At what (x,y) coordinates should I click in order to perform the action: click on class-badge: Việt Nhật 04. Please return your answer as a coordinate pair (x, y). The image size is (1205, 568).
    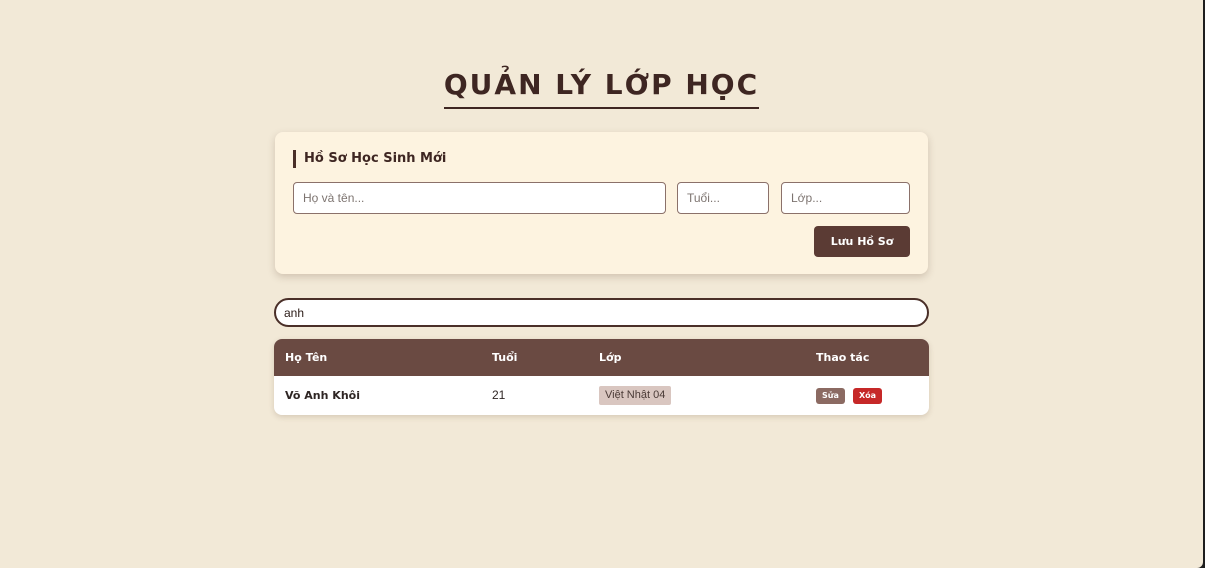
    Looking at the image, I should click on (635, 395).